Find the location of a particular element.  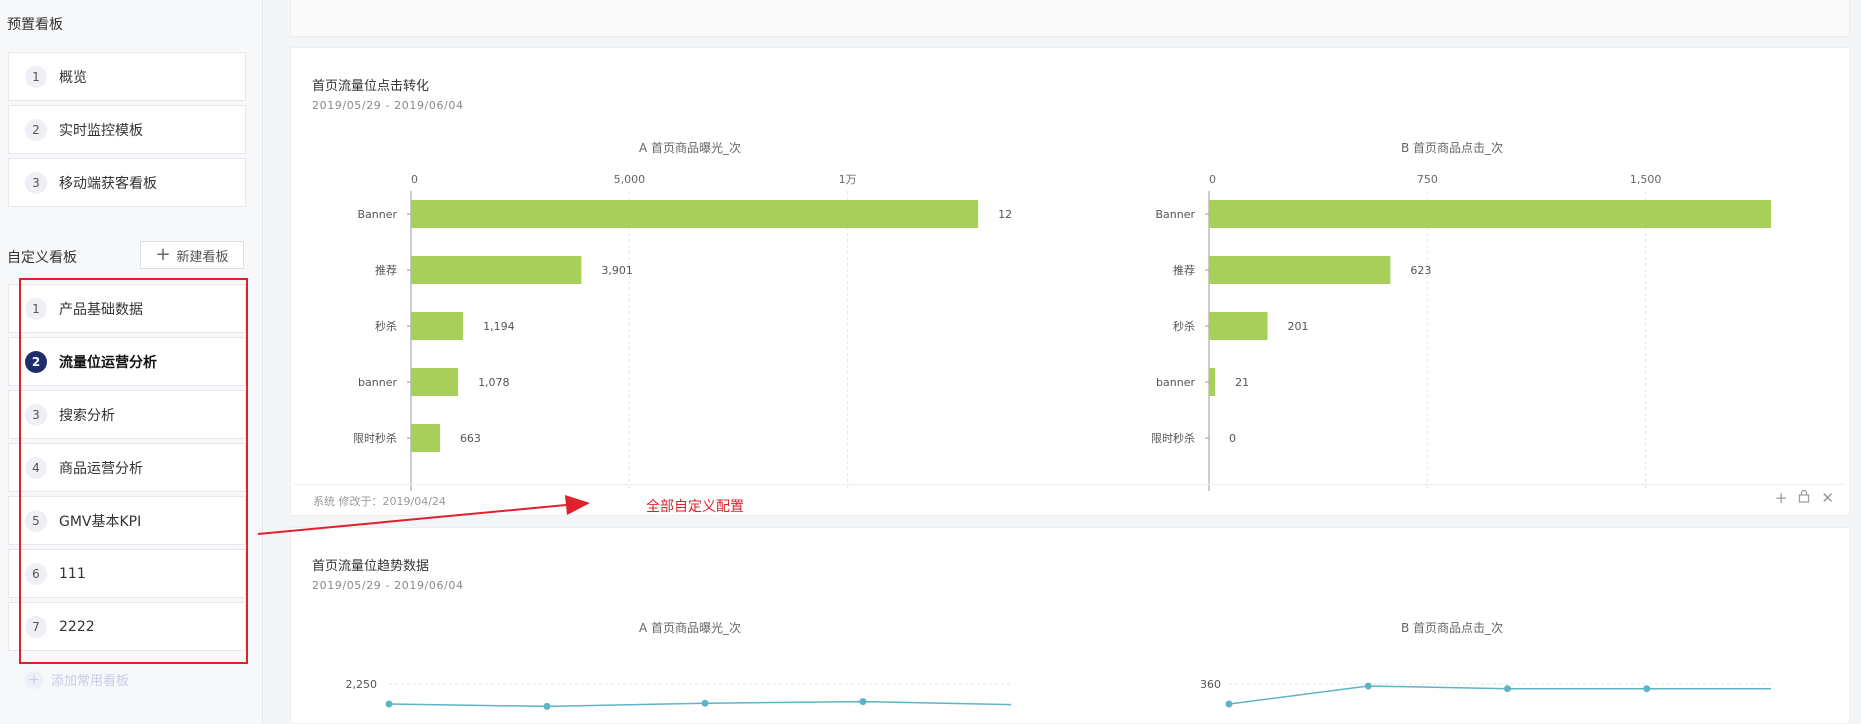

x-tick-label: 1万 is located at coordinates (848, 179).